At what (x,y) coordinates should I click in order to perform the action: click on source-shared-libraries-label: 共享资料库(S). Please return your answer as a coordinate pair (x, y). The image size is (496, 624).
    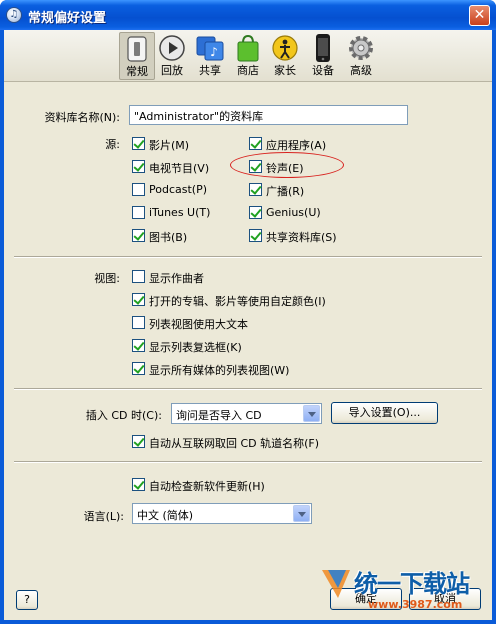
    Looking at the image, I should click on (301, 237).